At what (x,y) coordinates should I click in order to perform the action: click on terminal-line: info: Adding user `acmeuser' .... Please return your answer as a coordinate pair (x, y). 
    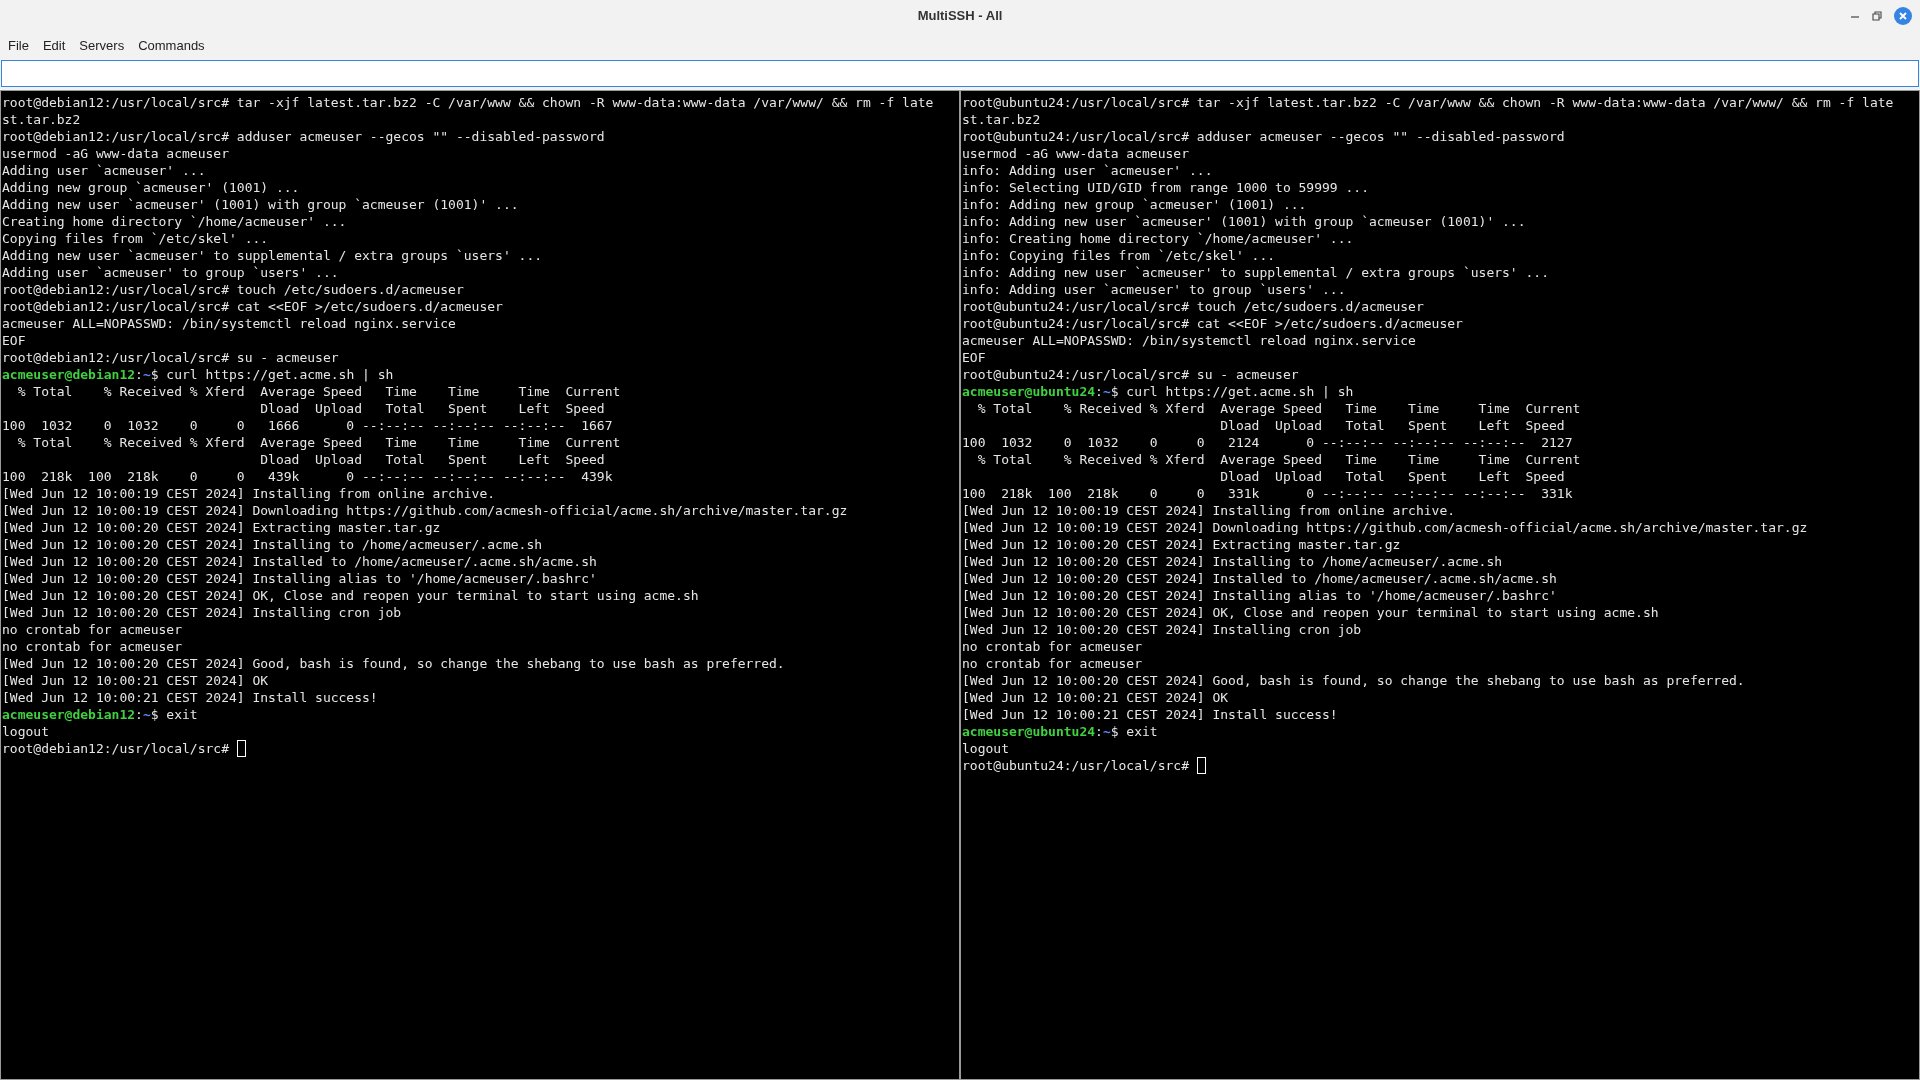
    Looking at the image, I should click on (1087, 170).